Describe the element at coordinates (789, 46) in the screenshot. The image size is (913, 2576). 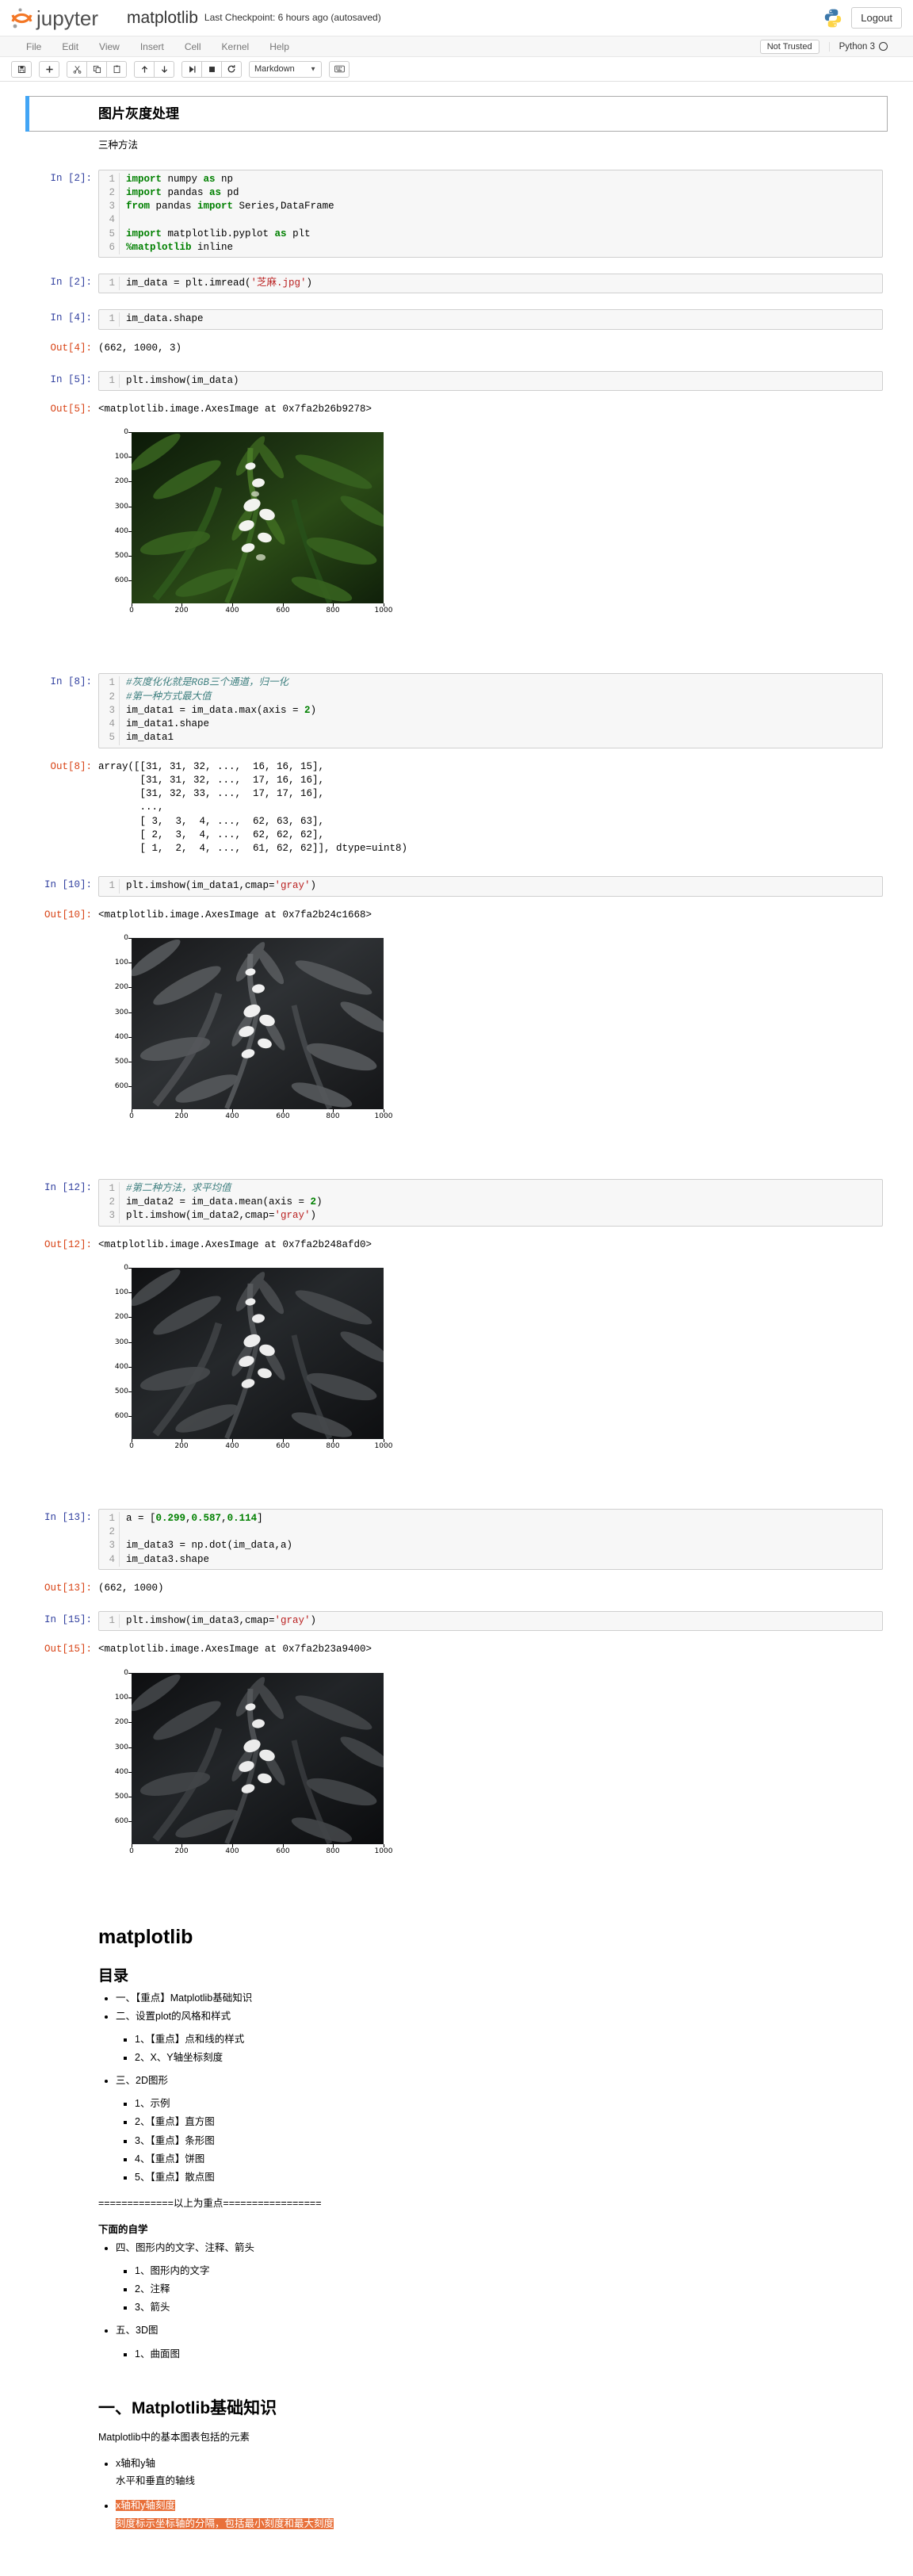
I see `trust-status-badge: Not Trusted` at that location.